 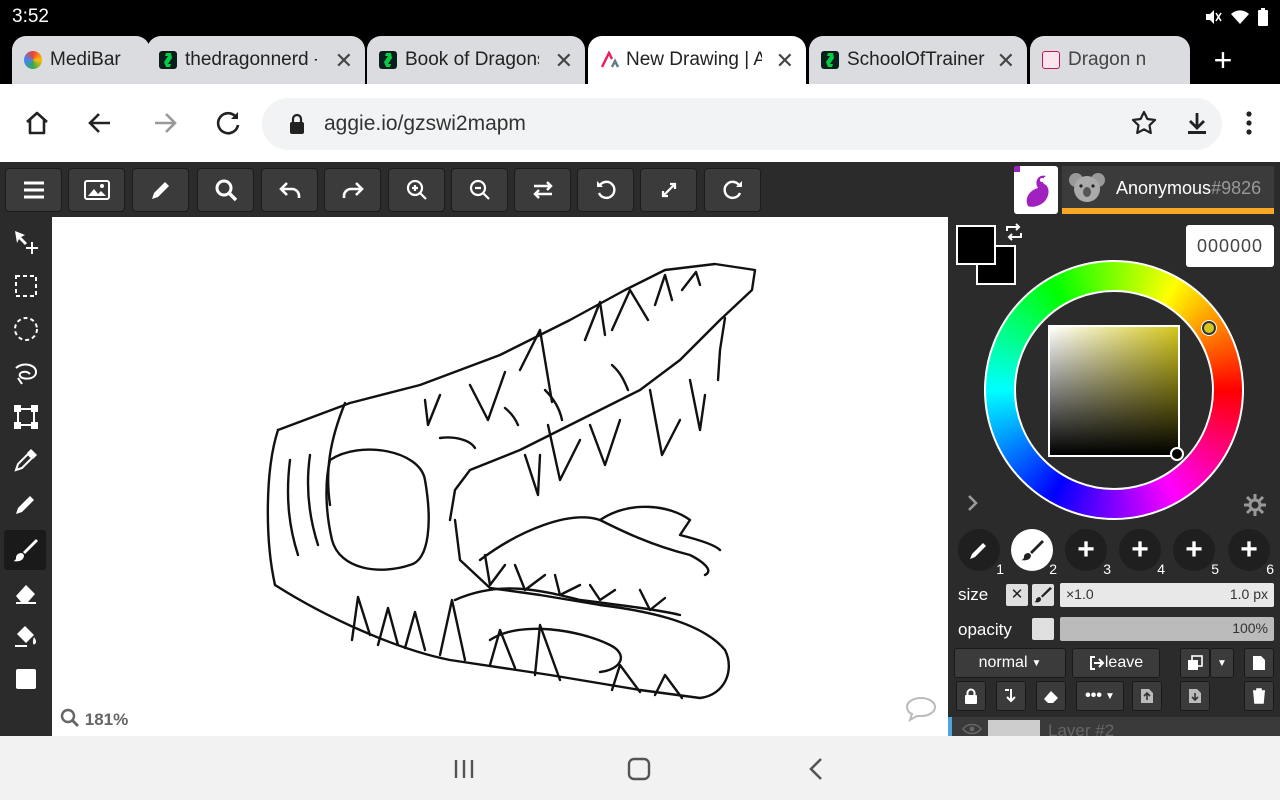 I want to click on brush-preset-2: 2, so click(x=1034, y=553).